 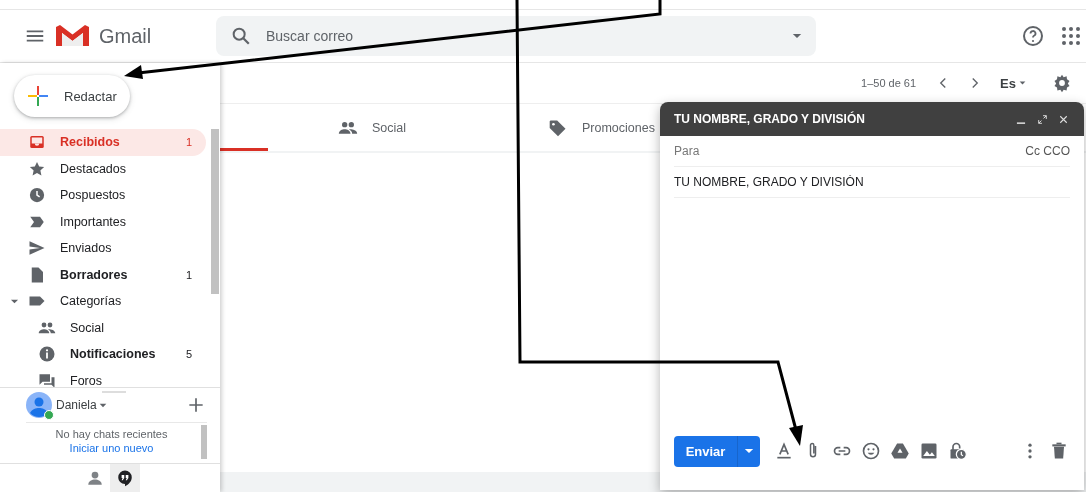 What do you see at coordinates (900, 451) in the screenshot?
I see `triangle-drive-icon` at bounding box center [900, 451].